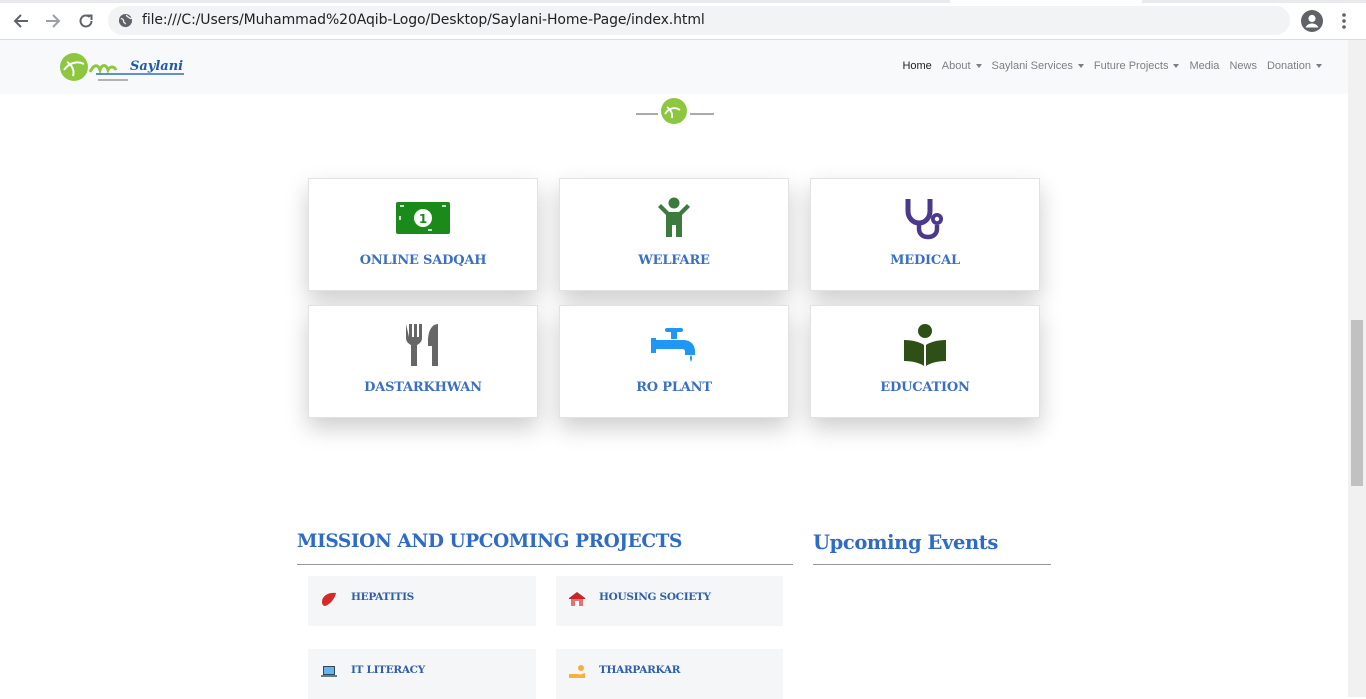  What do you see at coordinates (1288, 66) in the screenshot?
I see `nav-donation-label: Donation` at bounding box center [1288, 66].